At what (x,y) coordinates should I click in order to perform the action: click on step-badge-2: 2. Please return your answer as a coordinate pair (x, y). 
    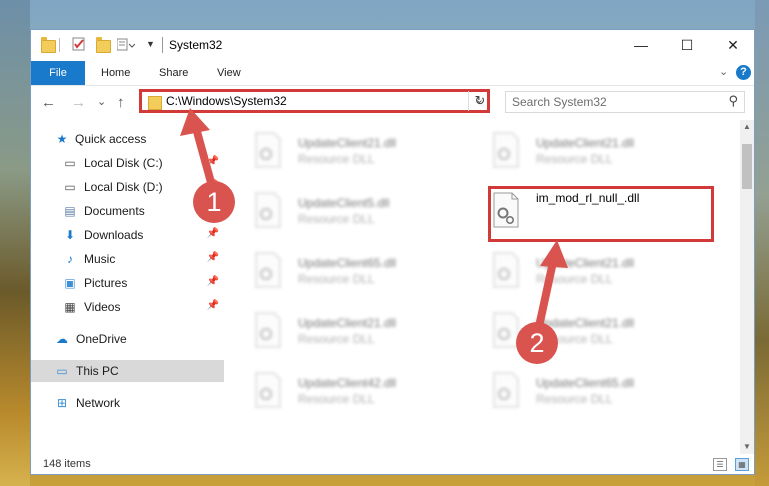
    Looking at the image, I should click on (537, 343).